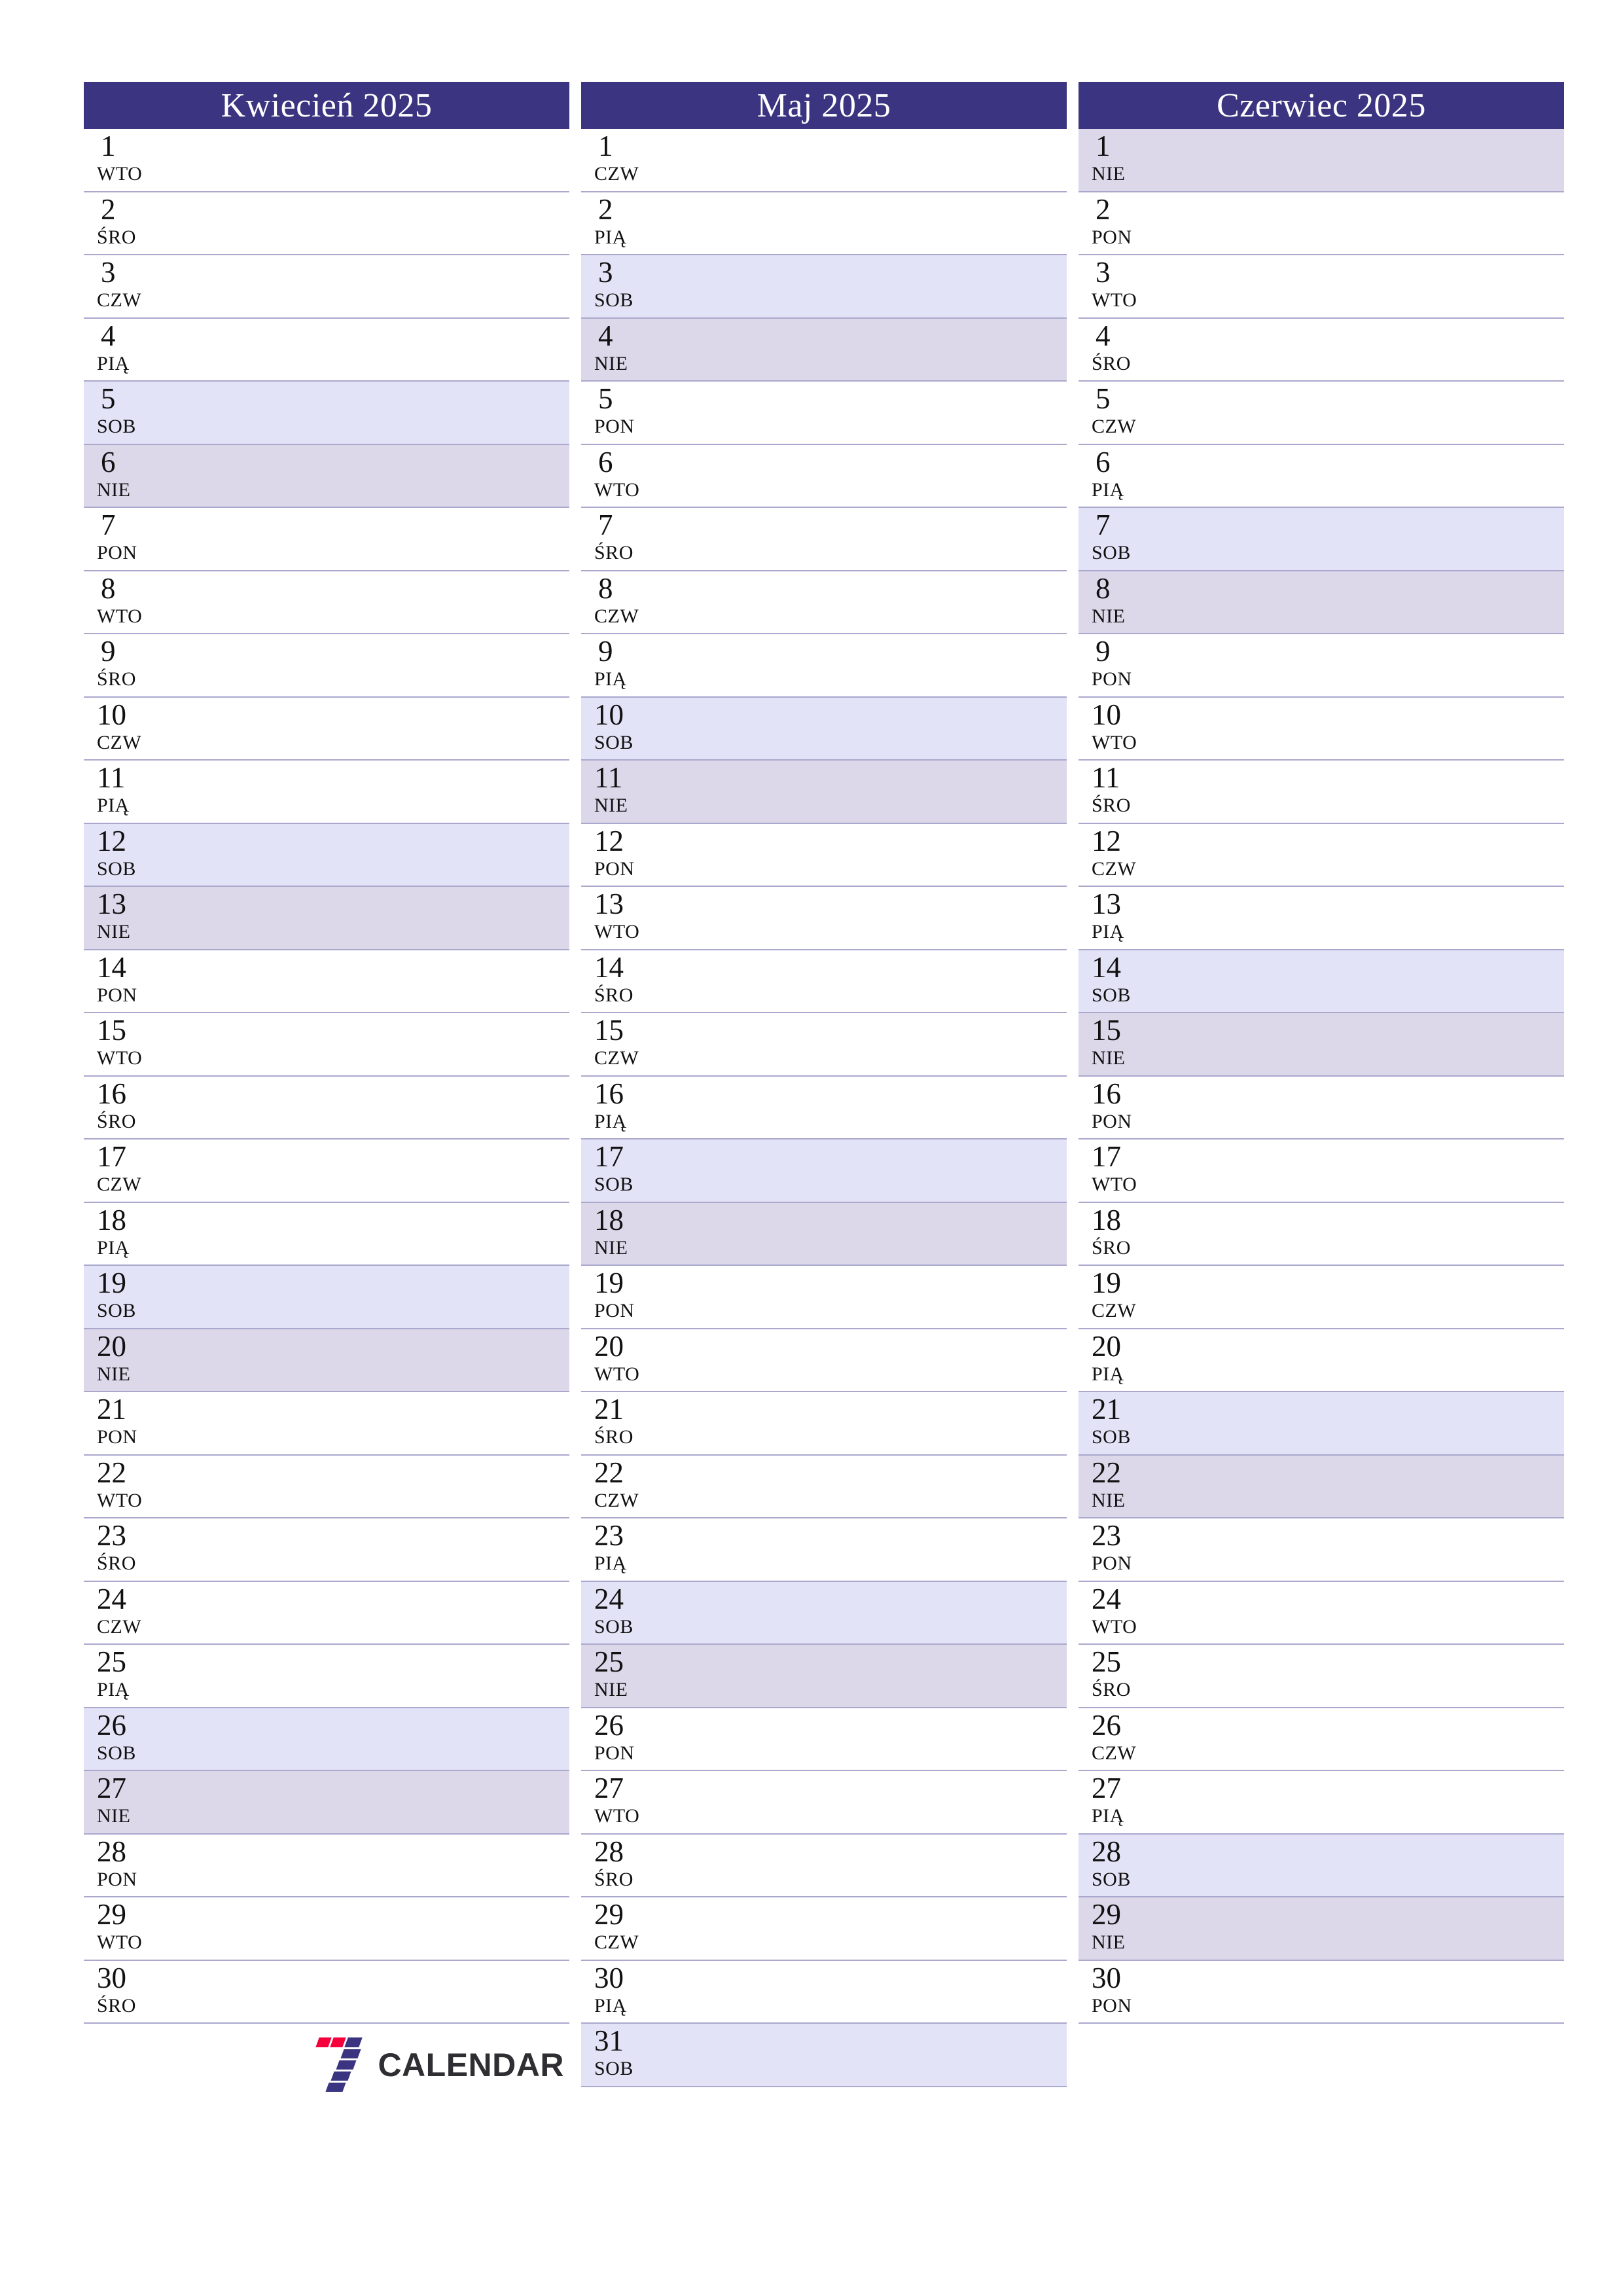 This screenshot has height=2296, width=1623. What do you see at coordinates (326, 602) in the screenshot?
I see `day-row: 8 WTO` at bounding box center [326, 602].